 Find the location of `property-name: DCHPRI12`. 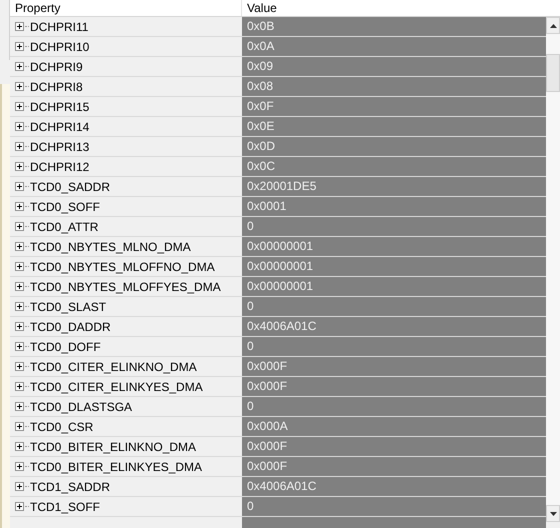

property-name: DCHPRI12 is located at coordinates (60, 167).